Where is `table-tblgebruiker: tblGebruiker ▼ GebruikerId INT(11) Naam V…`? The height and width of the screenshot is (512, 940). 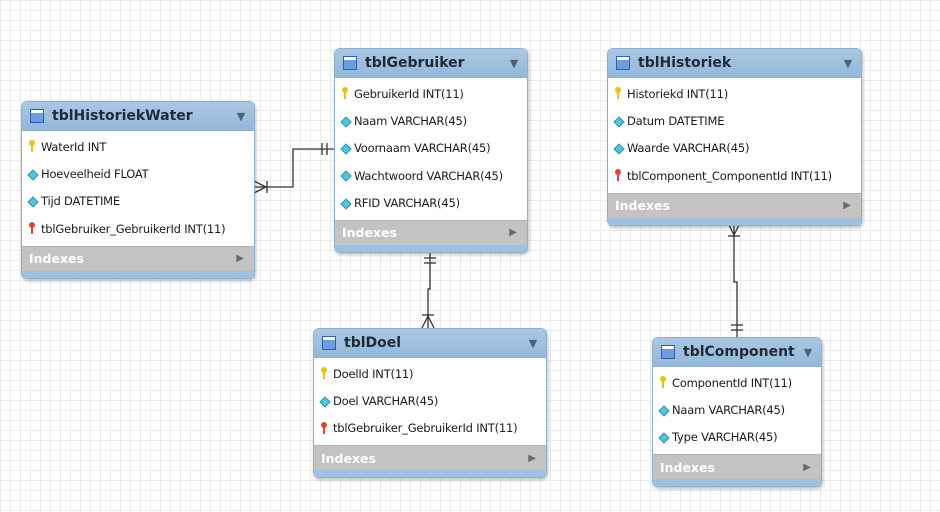 table-tblgebruiker: tblGebruiker ▼ GebruikerId INT(11) Naam V… is located at coordinates (431, 150).